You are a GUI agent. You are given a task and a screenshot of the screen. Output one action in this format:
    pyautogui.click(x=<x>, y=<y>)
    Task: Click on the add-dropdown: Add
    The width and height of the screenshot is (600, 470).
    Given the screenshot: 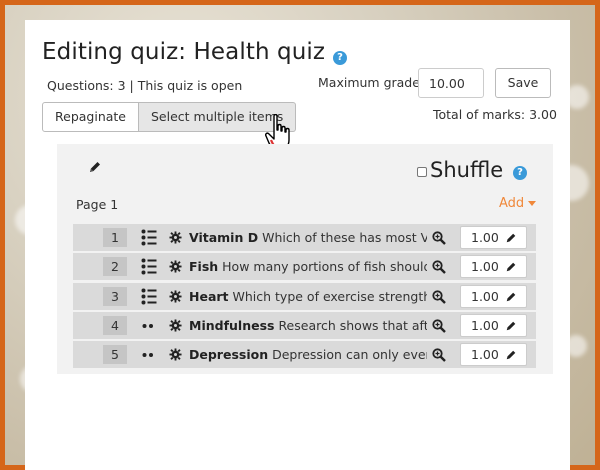 What is the action you would take?
    pyautogui.click(x=518, y=203)
    